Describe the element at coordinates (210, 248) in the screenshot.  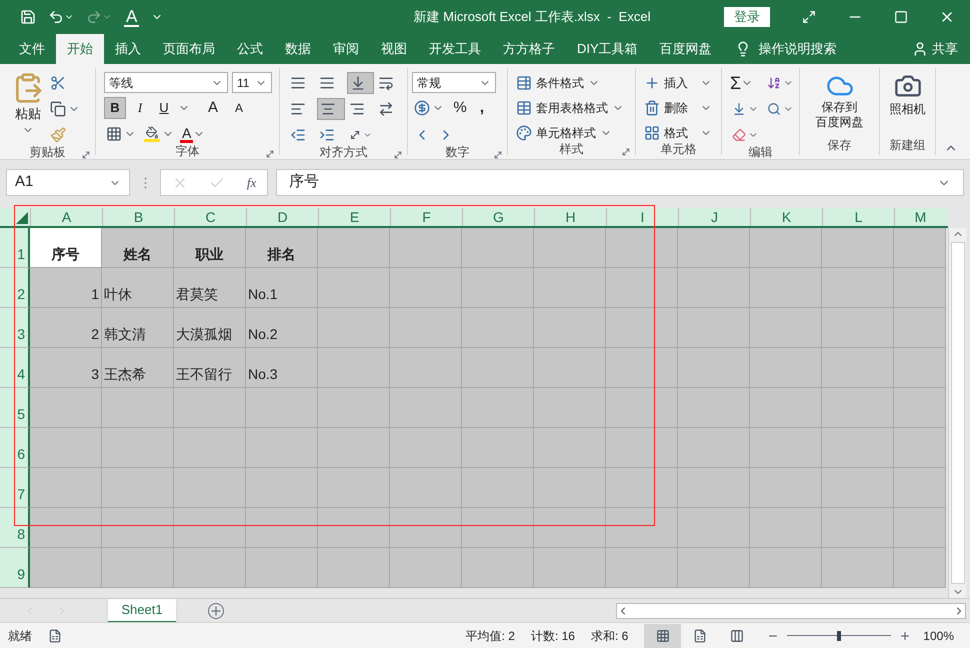
I see `table-cell: 职业` at that location.